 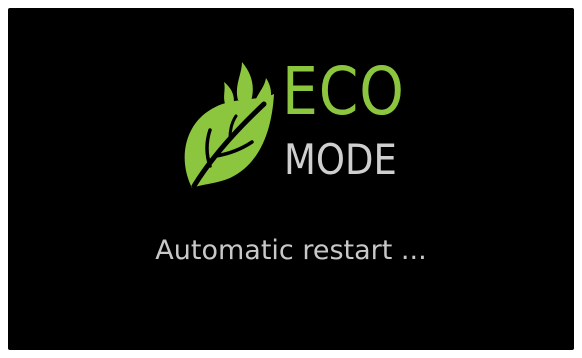 I want to click on mode-subtitle: MODE, so click(x=340, y=159).